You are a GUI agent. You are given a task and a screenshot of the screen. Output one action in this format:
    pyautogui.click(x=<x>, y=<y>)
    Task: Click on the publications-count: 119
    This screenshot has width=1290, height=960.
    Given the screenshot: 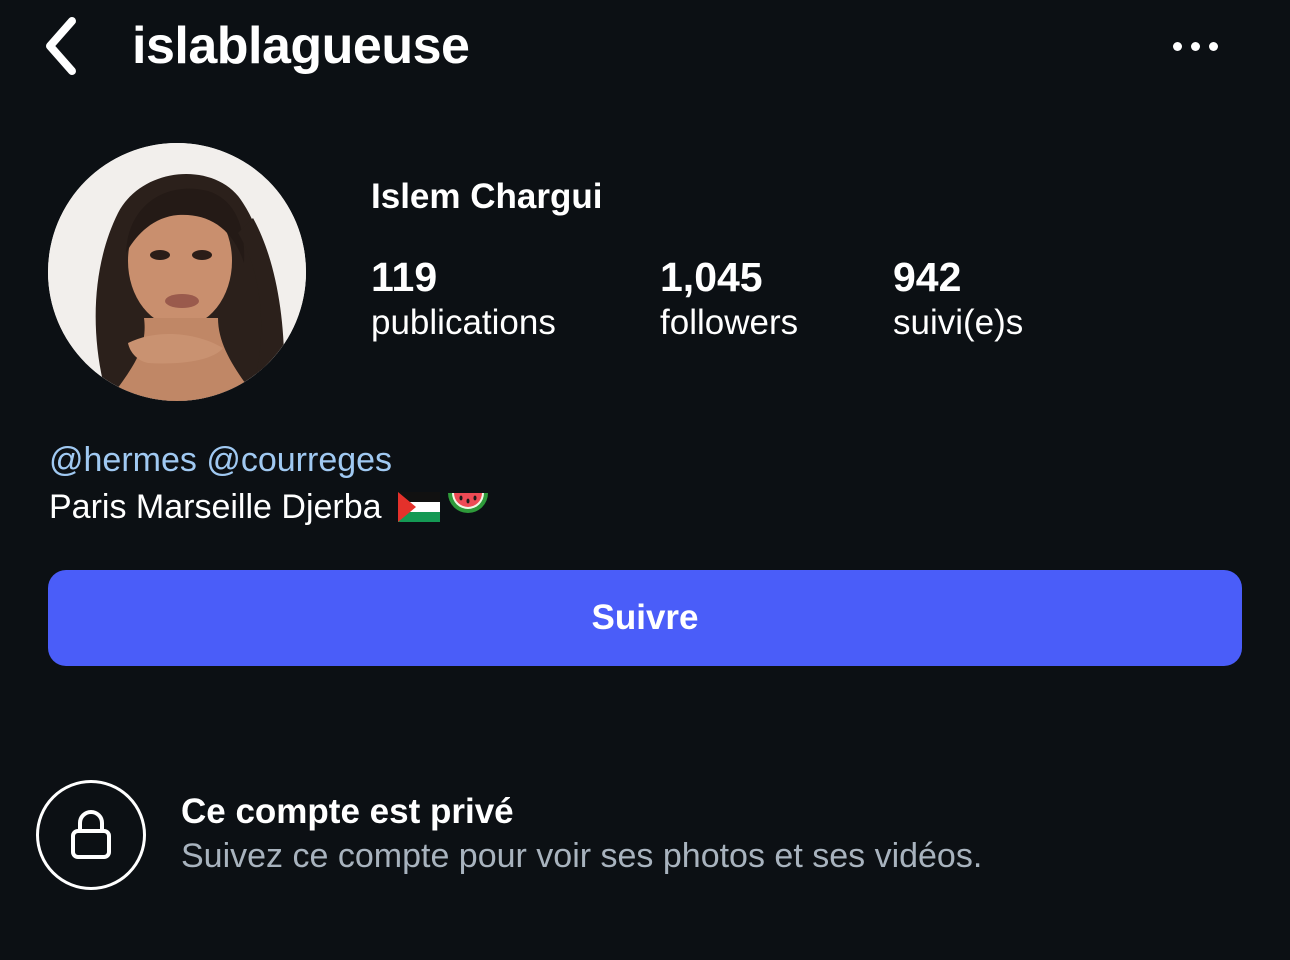 What is the action you would take?
    pyautogui.click(x=404, y=277)
    